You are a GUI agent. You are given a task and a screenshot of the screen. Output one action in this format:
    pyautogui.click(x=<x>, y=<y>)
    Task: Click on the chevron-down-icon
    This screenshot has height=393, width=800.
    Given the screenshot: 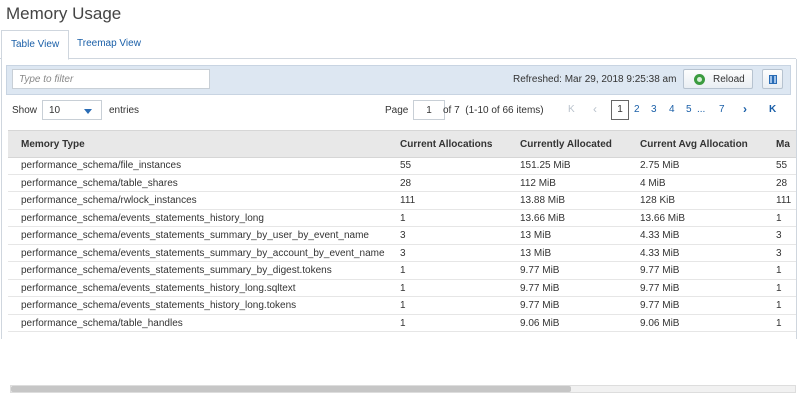 What is the action you would take?
    pyautogui.click(x=88, y=111)
    